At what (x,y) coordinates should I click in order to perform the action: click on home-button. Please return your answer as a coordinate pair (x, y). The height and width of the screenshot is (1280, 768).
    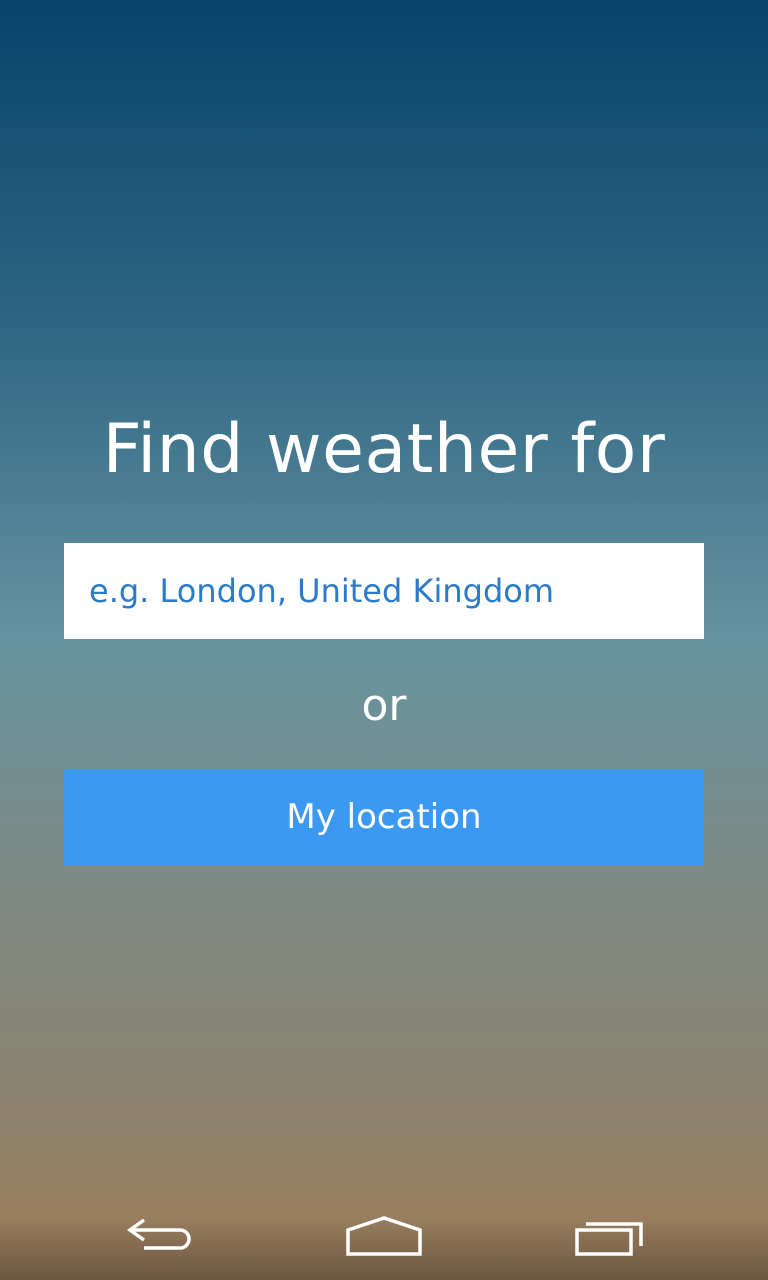
    Looking at the image, I should click on (384, 1236).